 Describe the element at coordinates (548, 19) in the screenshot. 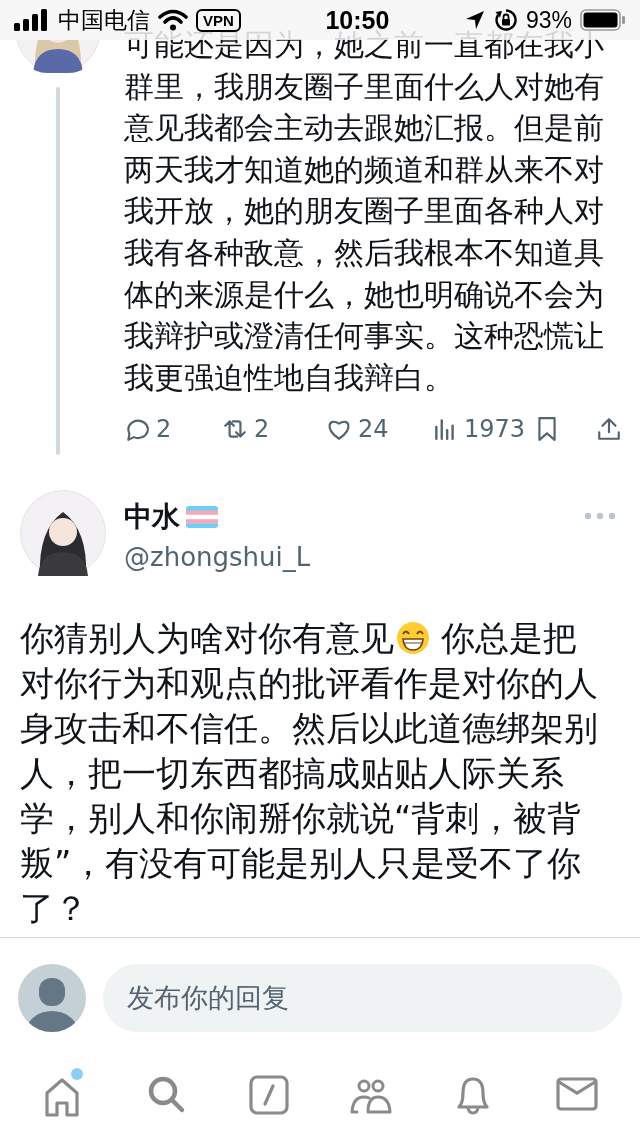

I see `battery-percent: 93%` at that location.